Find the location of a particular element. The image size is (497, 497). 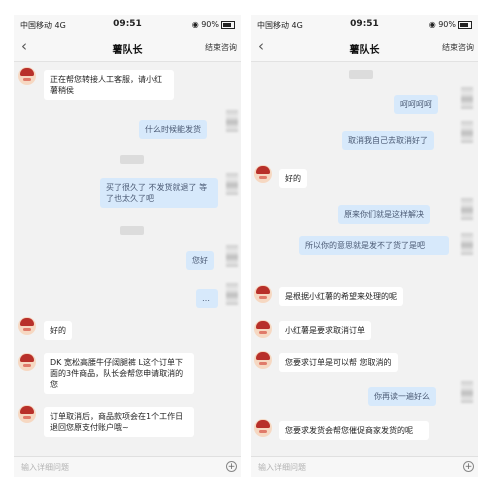

message-bubble-incoming: DK 宽松高腰牛仔阔腿裤 L这个订单下面的3件商品，队长会帮您申请取消的您 is located at coordinates (119, 373).